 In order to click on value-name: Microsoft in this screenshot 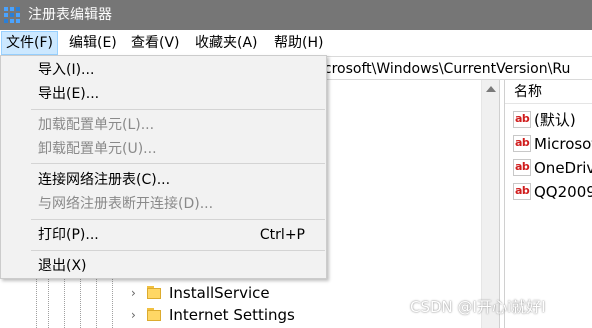, I will do `click(563, 144)`.